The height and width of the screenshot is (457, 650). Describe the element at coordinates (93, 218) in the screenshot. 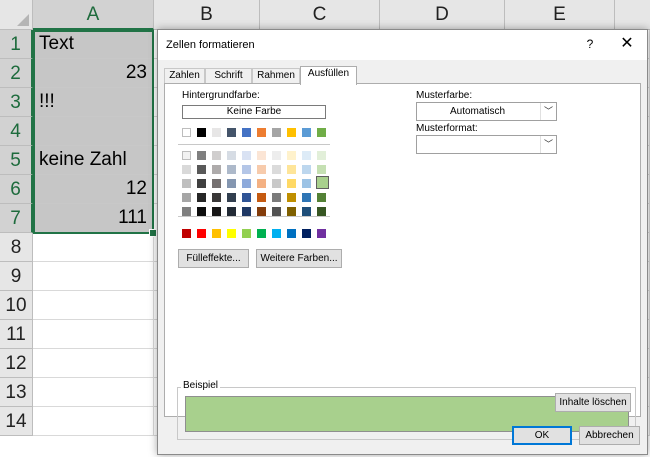

I see `cell-a7: 111` at that location.